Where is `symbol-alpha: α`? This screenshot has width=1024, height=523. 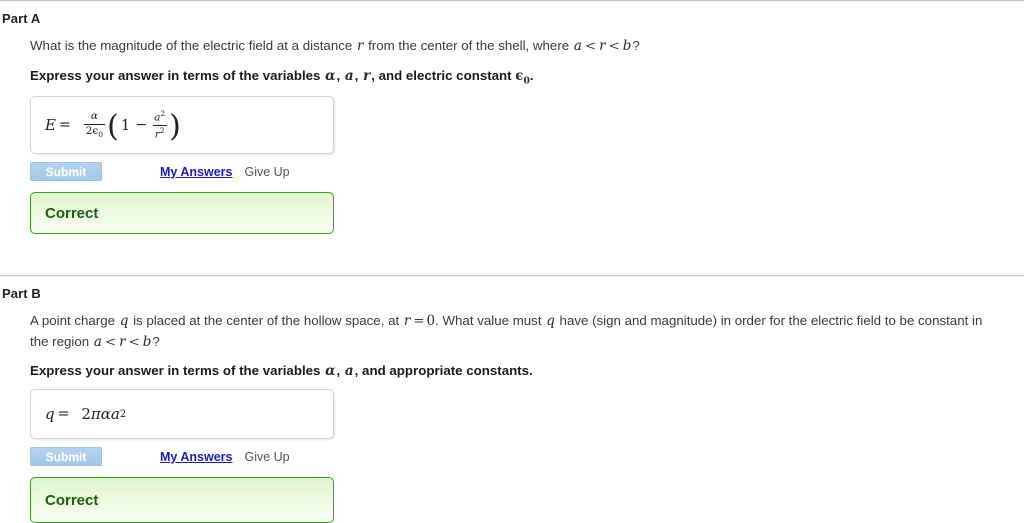 symbol-alpha: α is located at coordinates (105, 414).